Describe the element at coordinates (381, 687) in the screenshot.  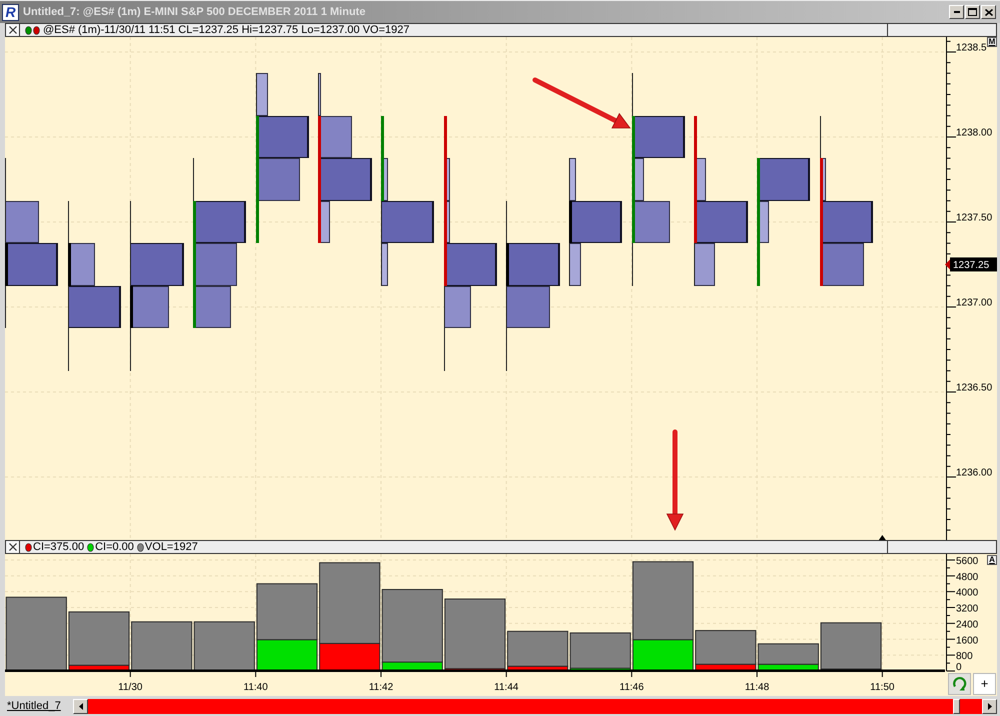
I see `axis-label: 11:42` at that location.